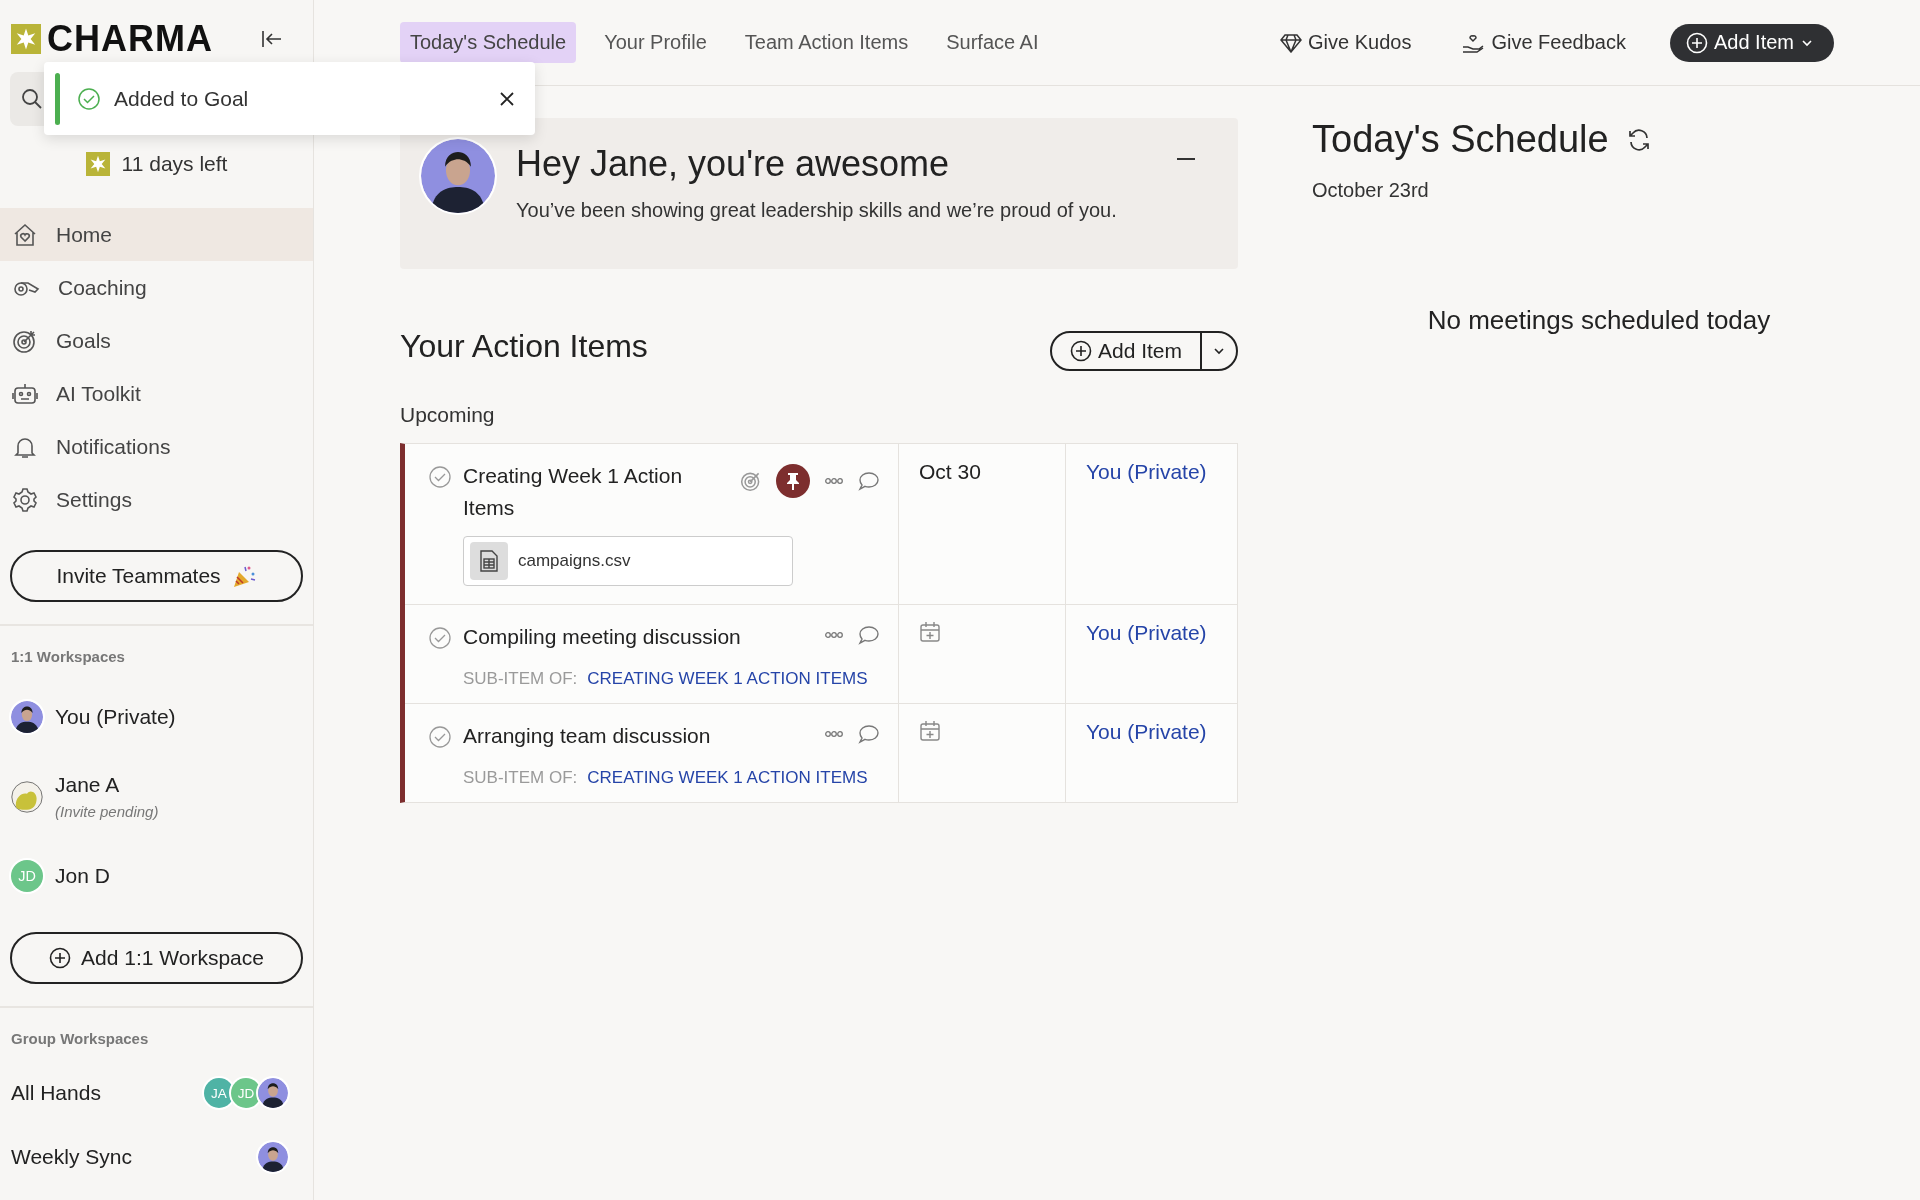 Image resolution: width=1920 pixels, height=1200 pixels. I want to click on status-bar, so click(57, 98).